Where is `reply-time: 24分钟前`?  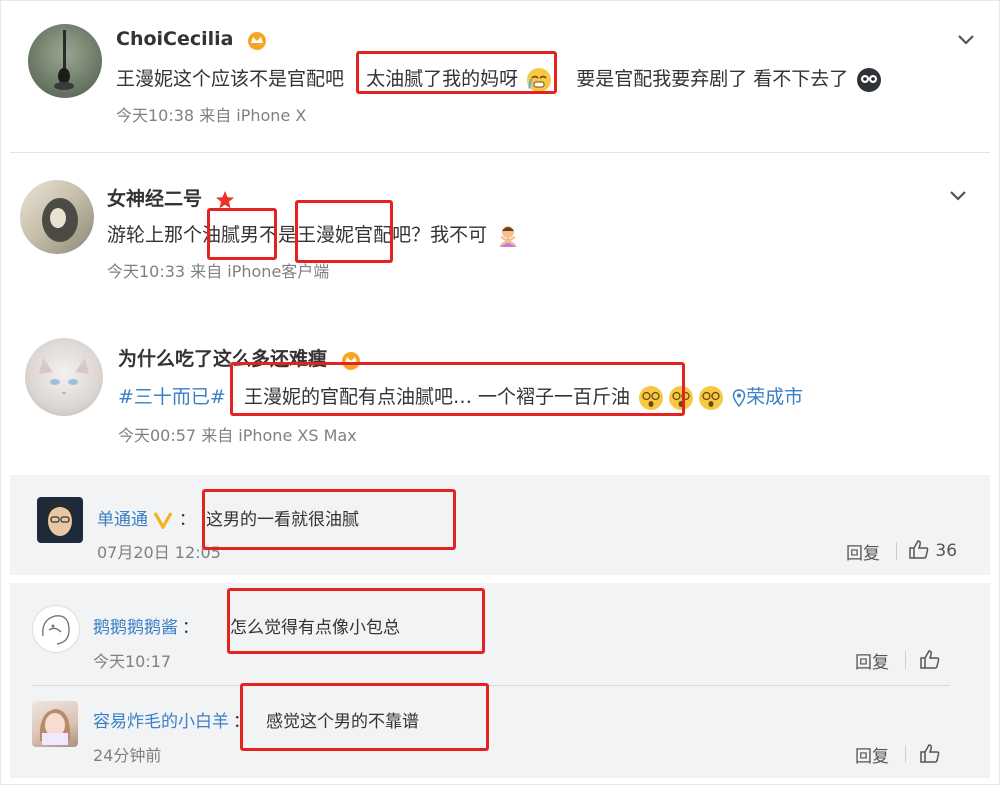
reply-time: 24分钟前 is located at coordinates (127, 755).